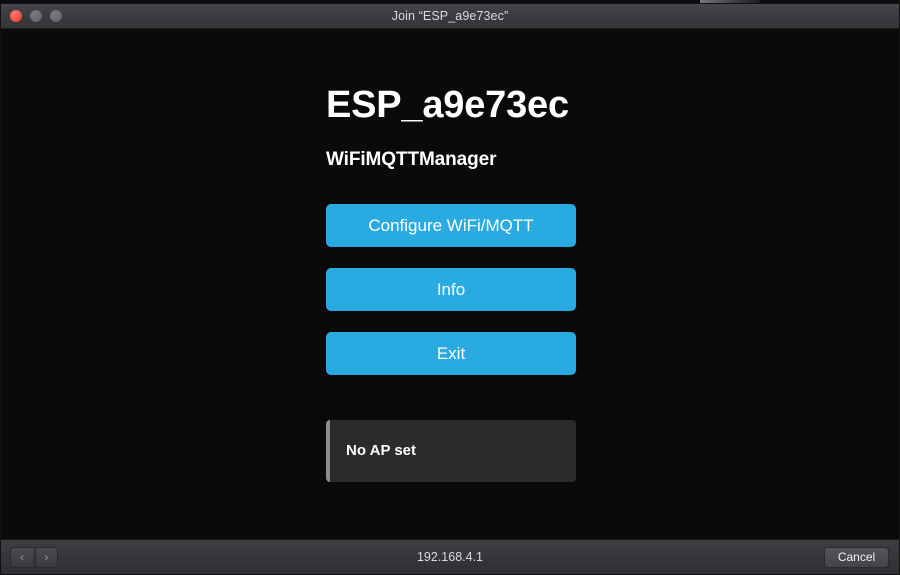 This screenshot has width=900, height=575. What do you see at coordinates (451, 225) in the screenshot?
I see `configure-wifi-mqtt-button: Configure WiFi/MQTT` at bounding box center [451, 225].